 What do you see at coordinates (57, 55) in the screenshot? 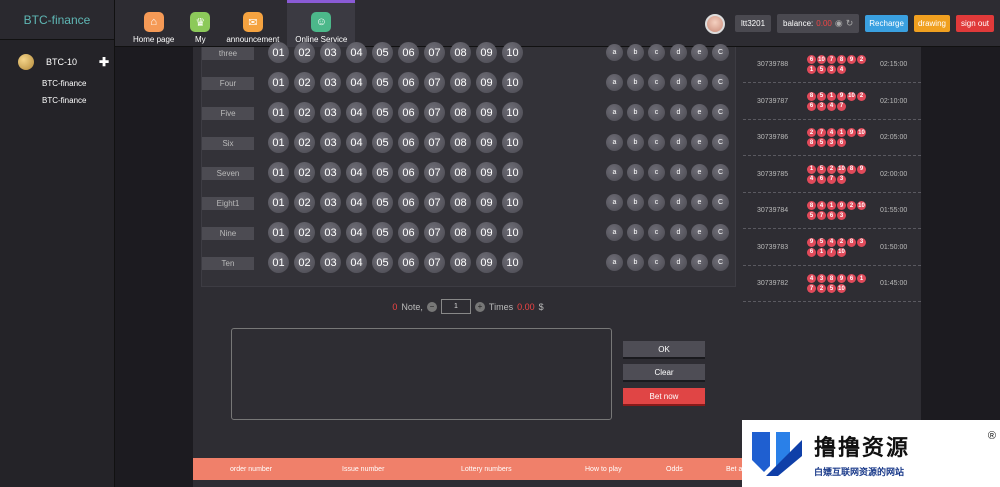
I see `sidebar-game-header: BTC-10 ✚` at bounding box center [57, 55].